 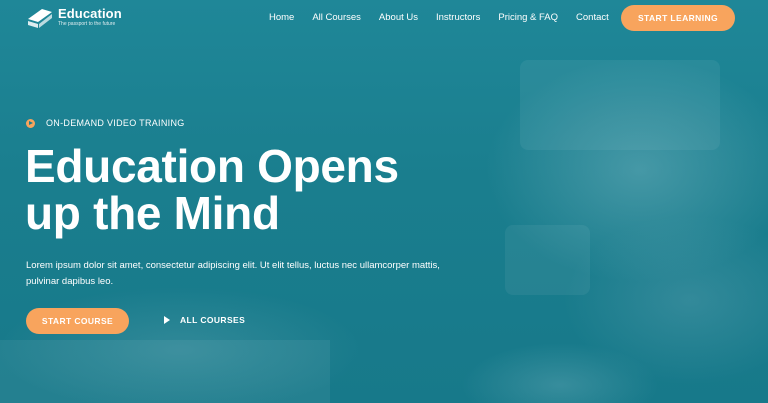 I want to click on background-photo-window, so click(x=620, y=105).